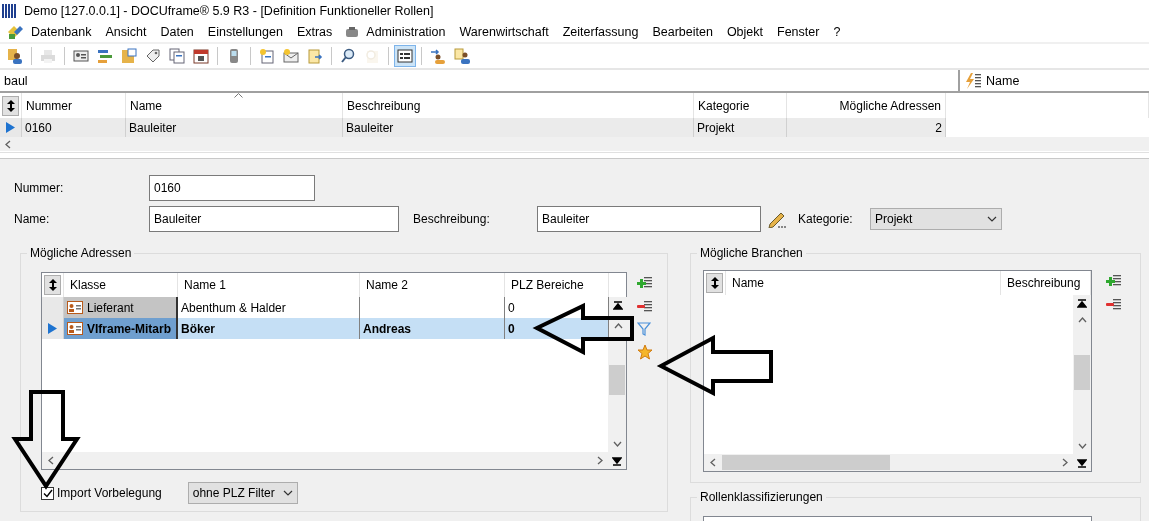 The width and height of the screenshot is (1149, 521). What do you see at coordinates (315, 56) in the screenshot?
I see `export-document-icon` at bounding box center [315, 56].